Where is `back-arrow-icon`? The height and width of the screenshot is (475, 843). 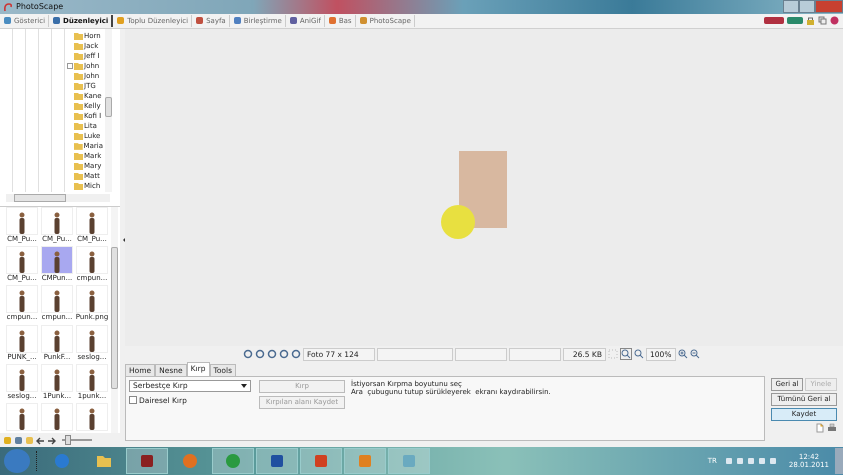
back-arrow-icon is located at coordinates (40, 440).